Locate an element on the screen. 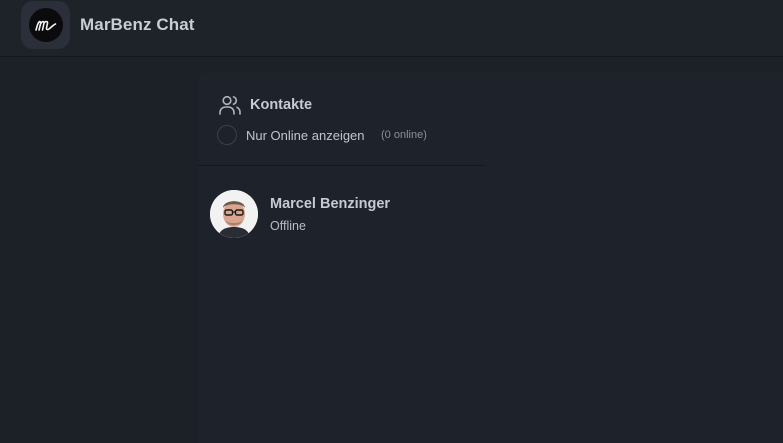 The image size is (783, 443). online-count: (0 online) is located at coordinates (404, 135).